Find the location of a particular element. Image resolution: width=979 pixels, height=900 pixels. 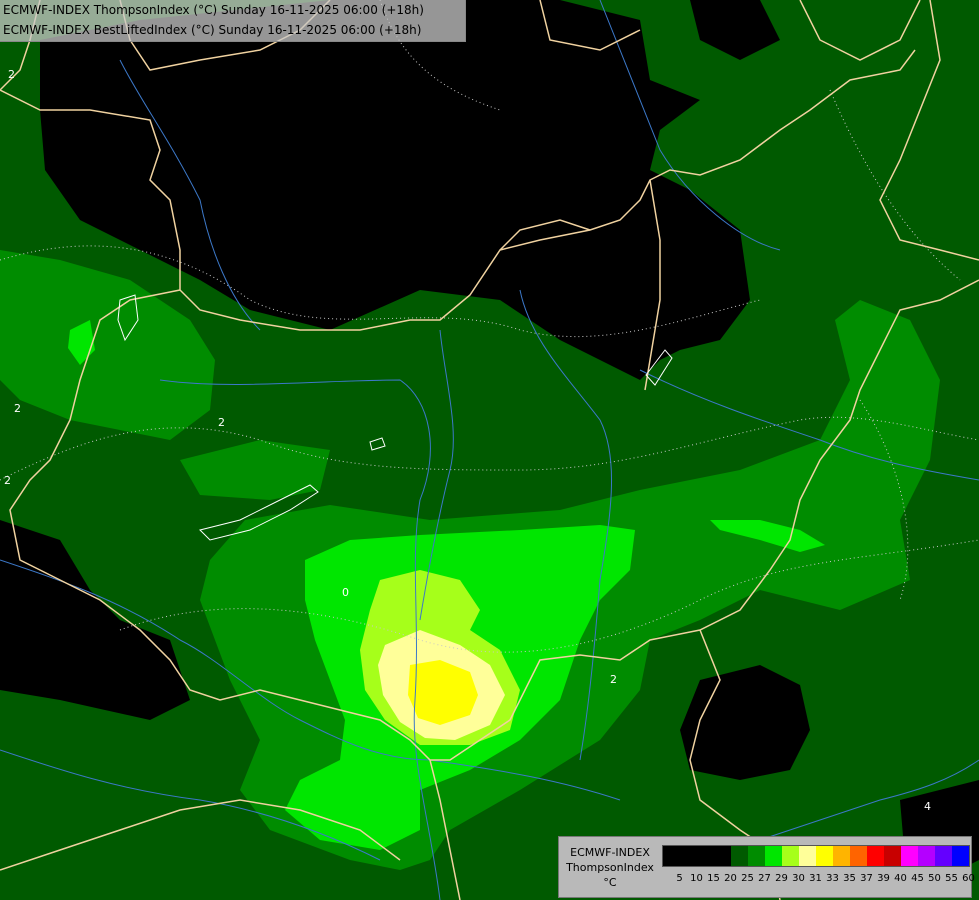

legend-tick-label: 35 is located at coordinates (849, 878).